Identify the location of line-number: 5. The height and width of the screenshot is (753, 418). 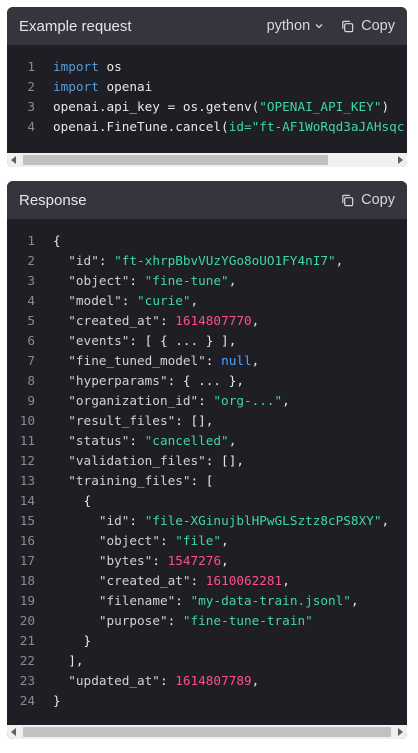
(31, 320).